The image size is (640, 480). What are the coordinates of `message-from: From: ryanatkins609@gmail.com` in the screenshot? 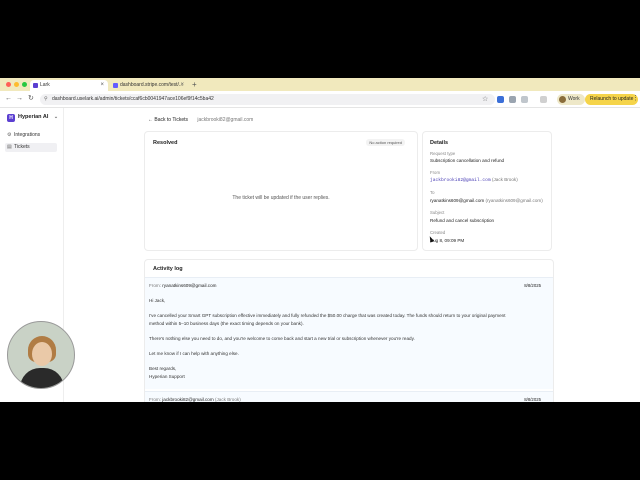 It's located at (182, 285).